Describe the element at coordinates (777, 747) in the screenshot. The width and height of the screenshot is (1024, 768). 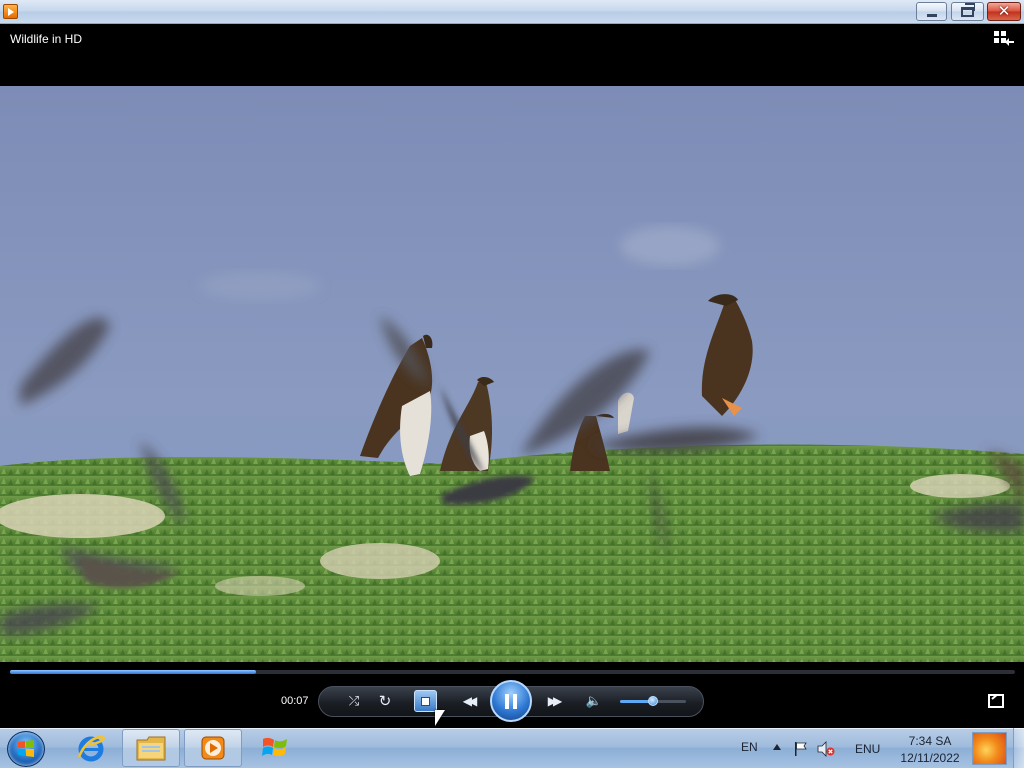
I see `show-hidden-icons-arrow` at that location.